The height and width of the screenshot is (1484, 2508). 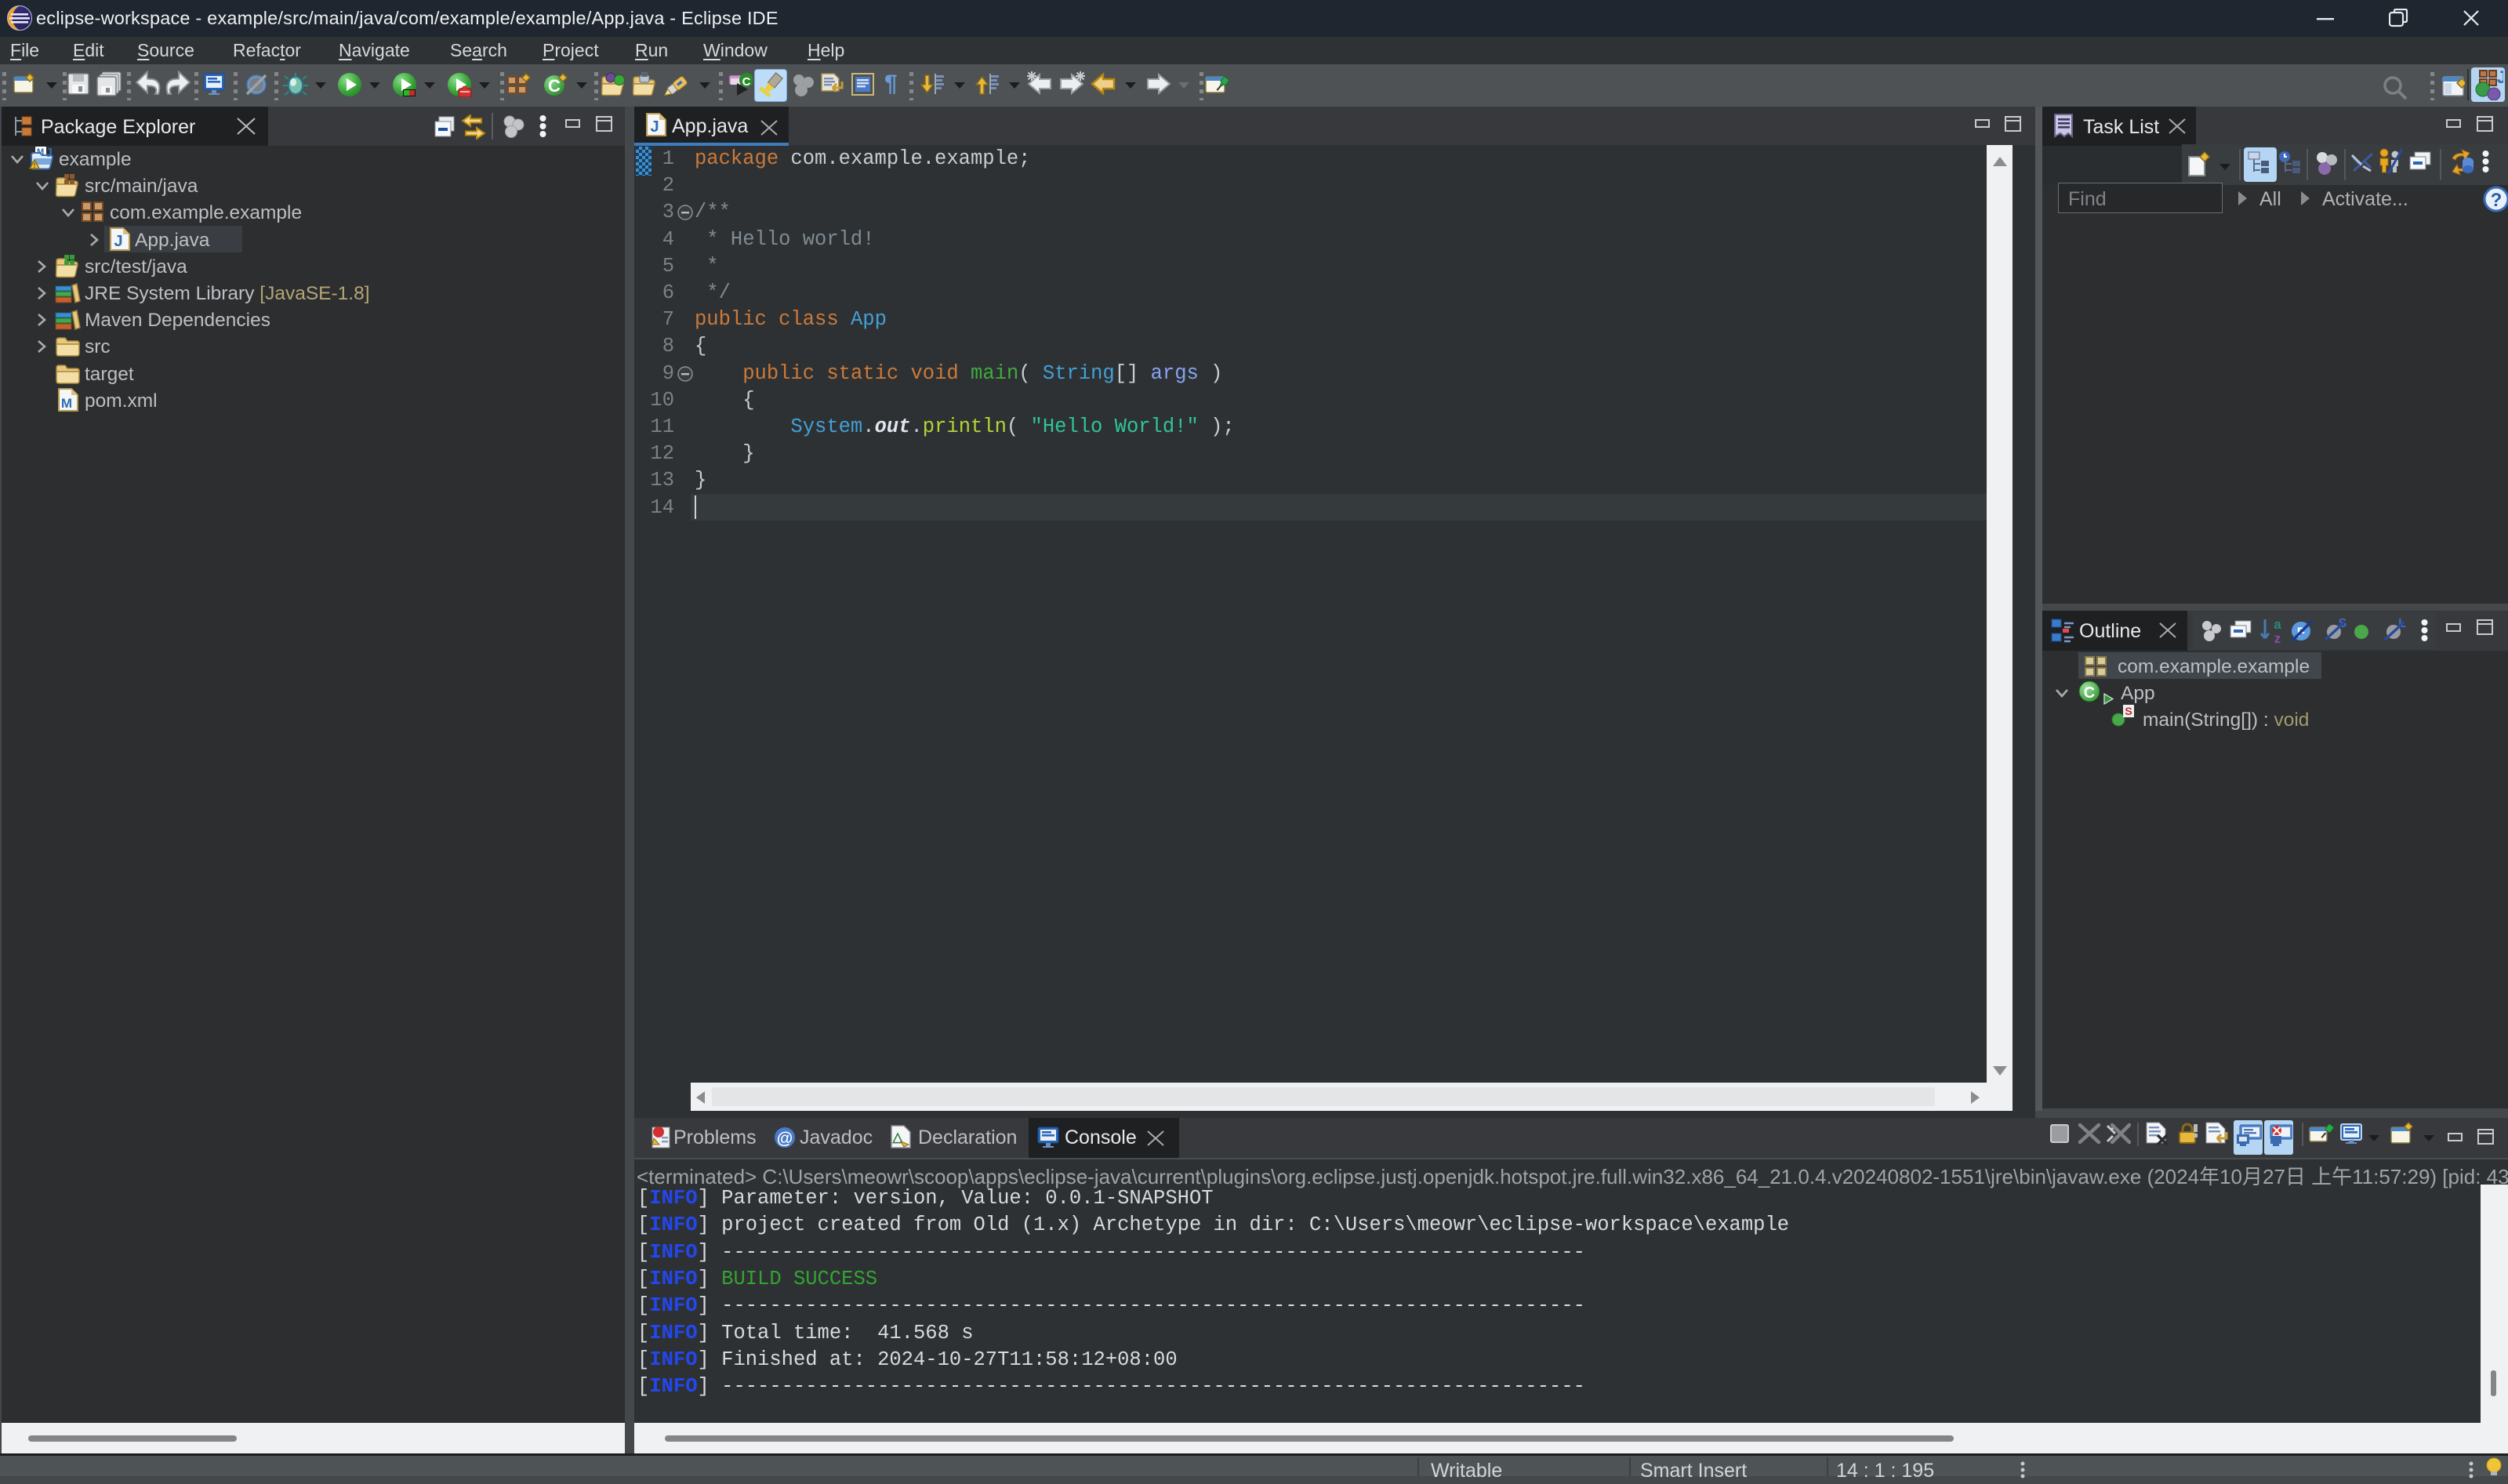 What do you see at coordinates (66, 403) in the screenshot?
I see `svg-text: M` at bounding box center [66, 403].